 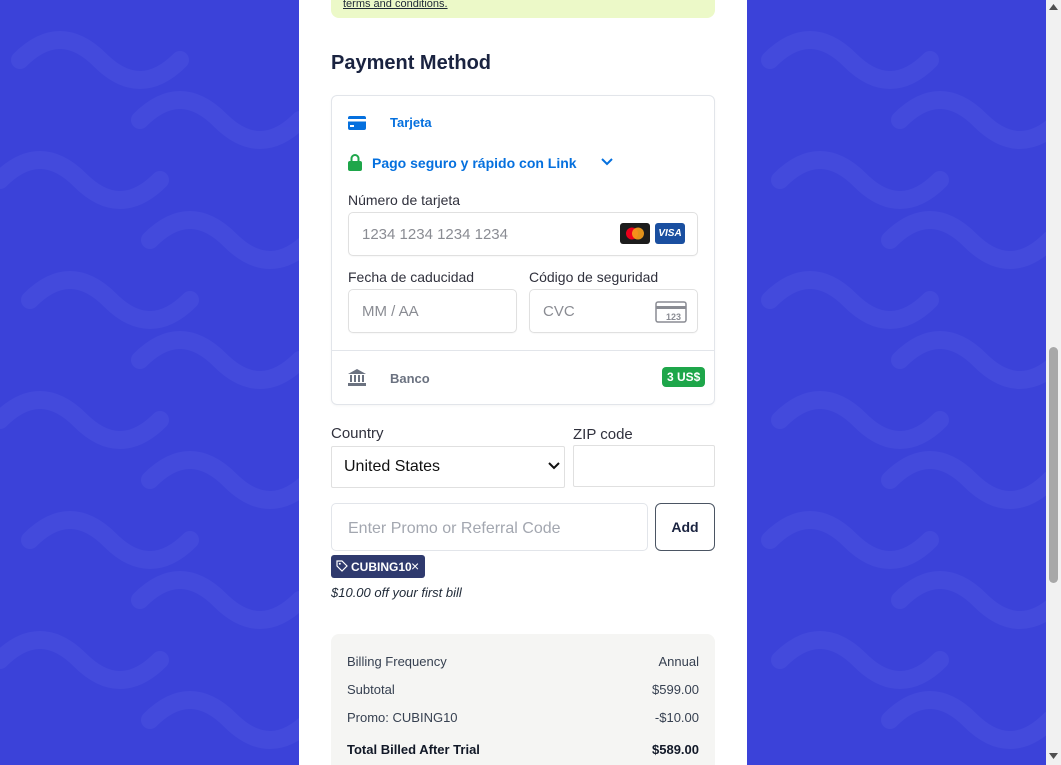 I want to click on cvc-placeholder: CVC, so click(x=559, y=311).